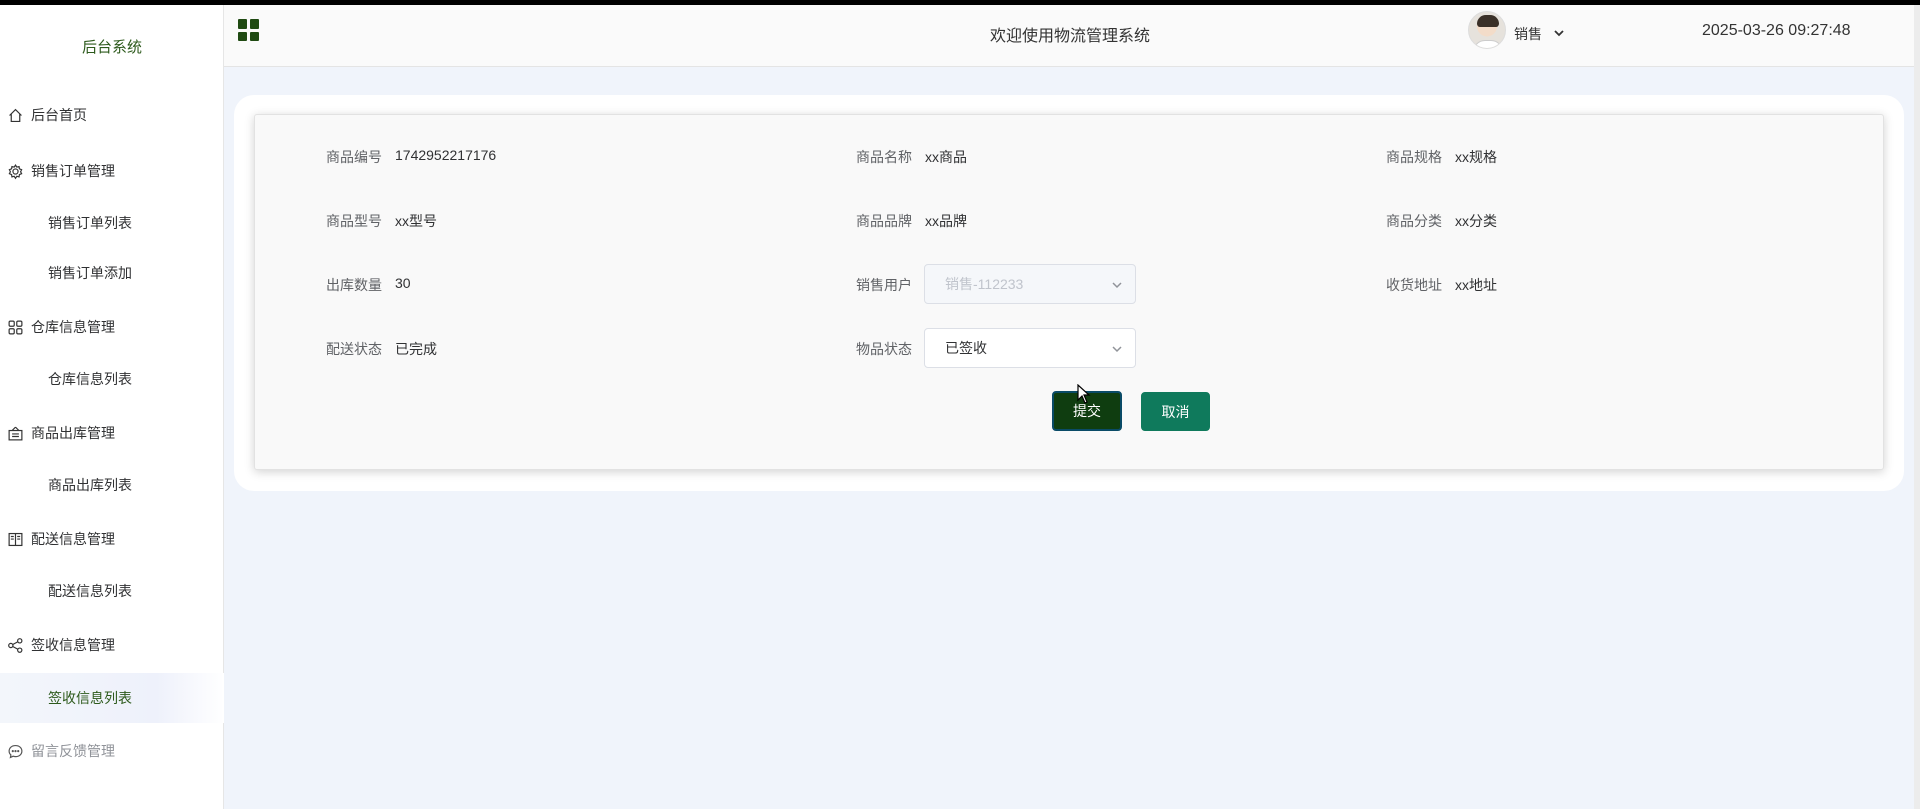 This screenshot has width=1920, height=809. Describe the element at coordinates (73, 433) in the screenshot. I see `sidebar-item-label: 商品出库管理` at that location.